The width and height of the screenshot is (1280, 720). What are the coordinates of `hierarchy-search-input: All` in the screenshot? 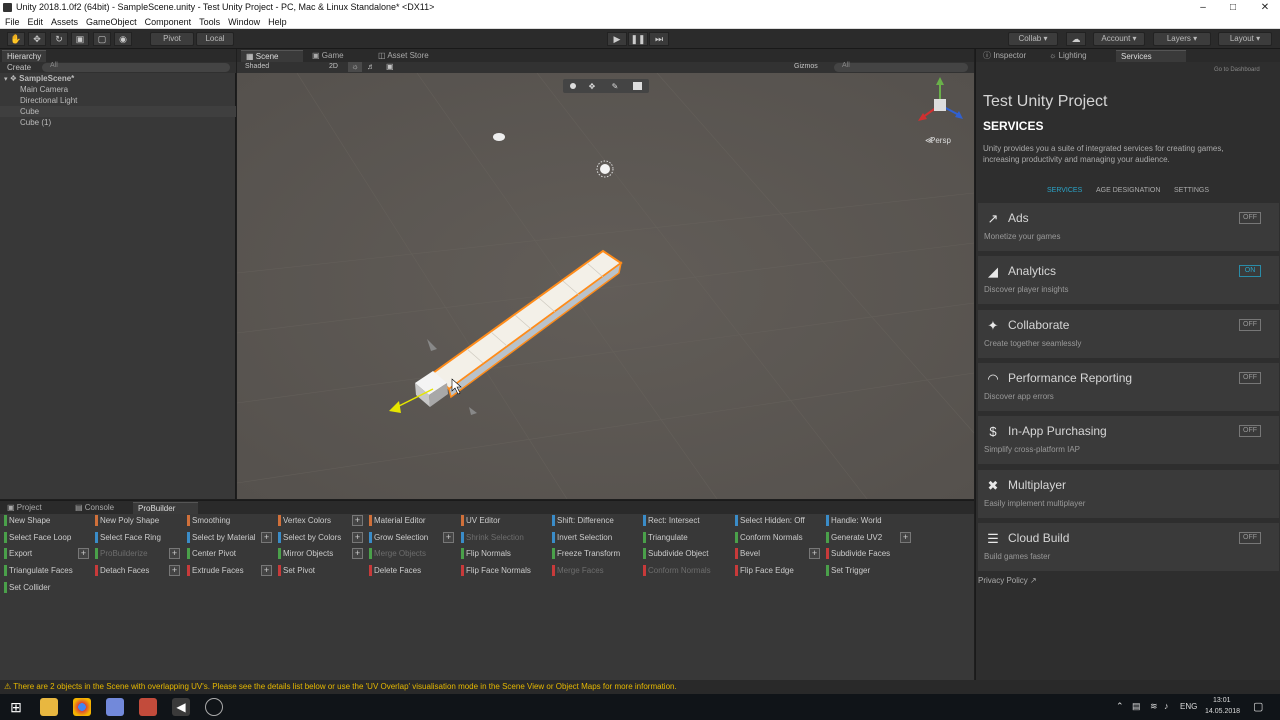 It's located at (136, 67).